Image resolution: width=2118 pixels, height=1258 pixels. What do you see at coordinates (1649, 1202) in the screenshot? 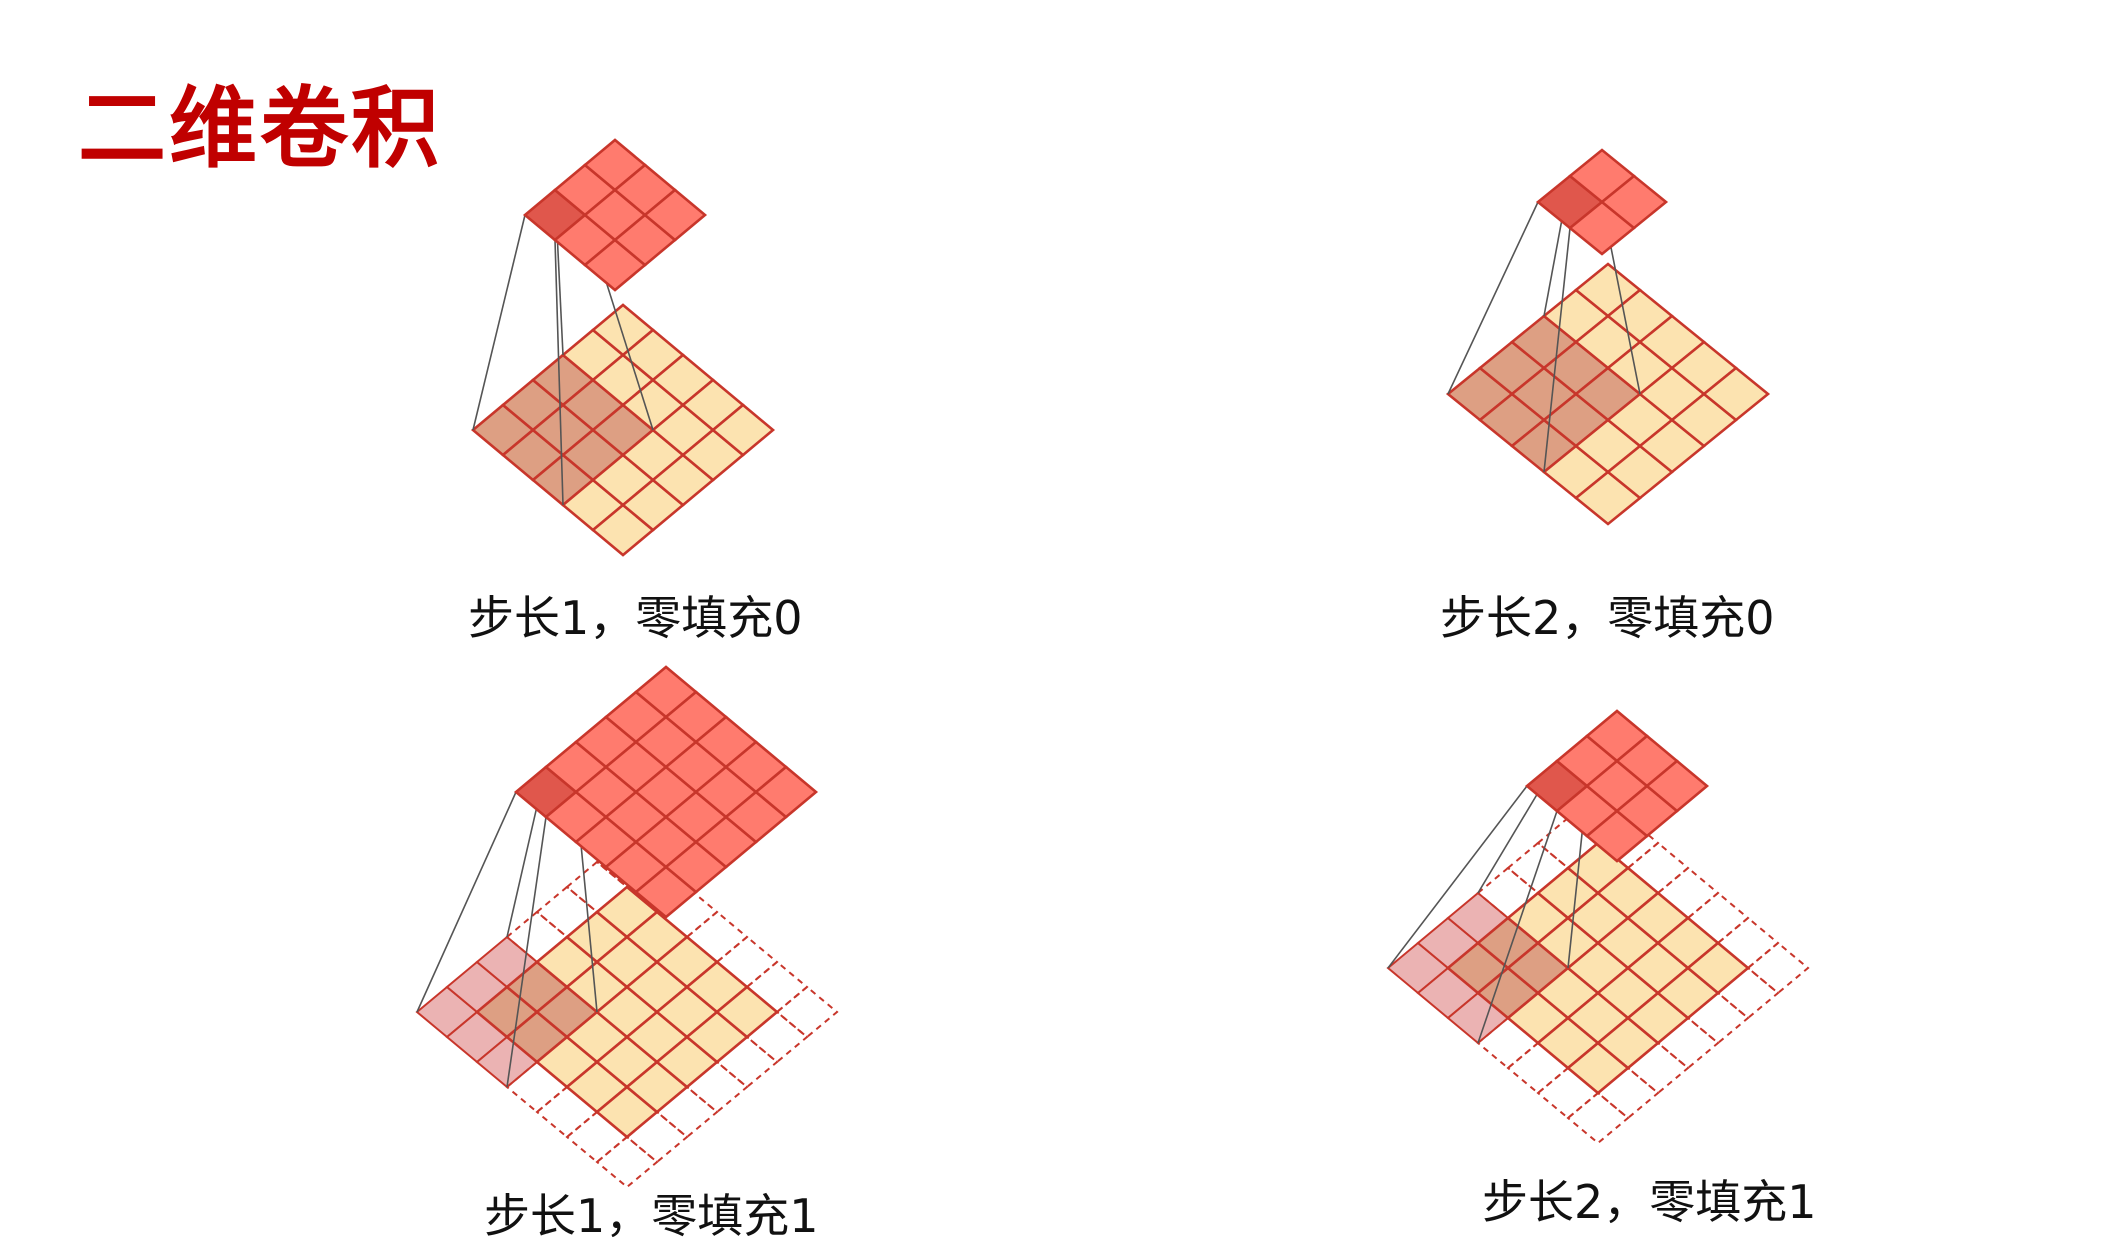
I see `caption-stride2-pad1: 步长2，零填充1` at bounding box center [1649, 1202].